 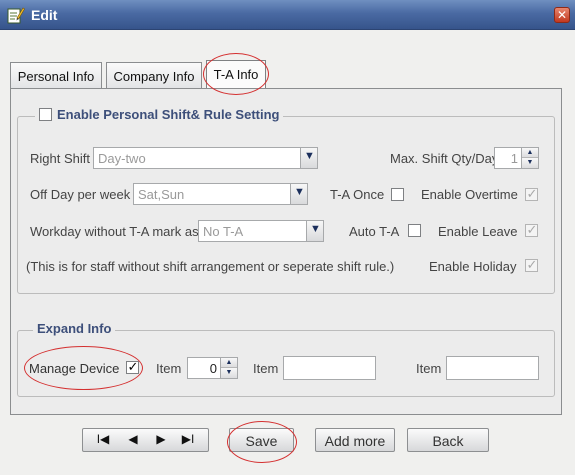 I want to click on tab-label: T-A Info, so click(x=236, y=74).